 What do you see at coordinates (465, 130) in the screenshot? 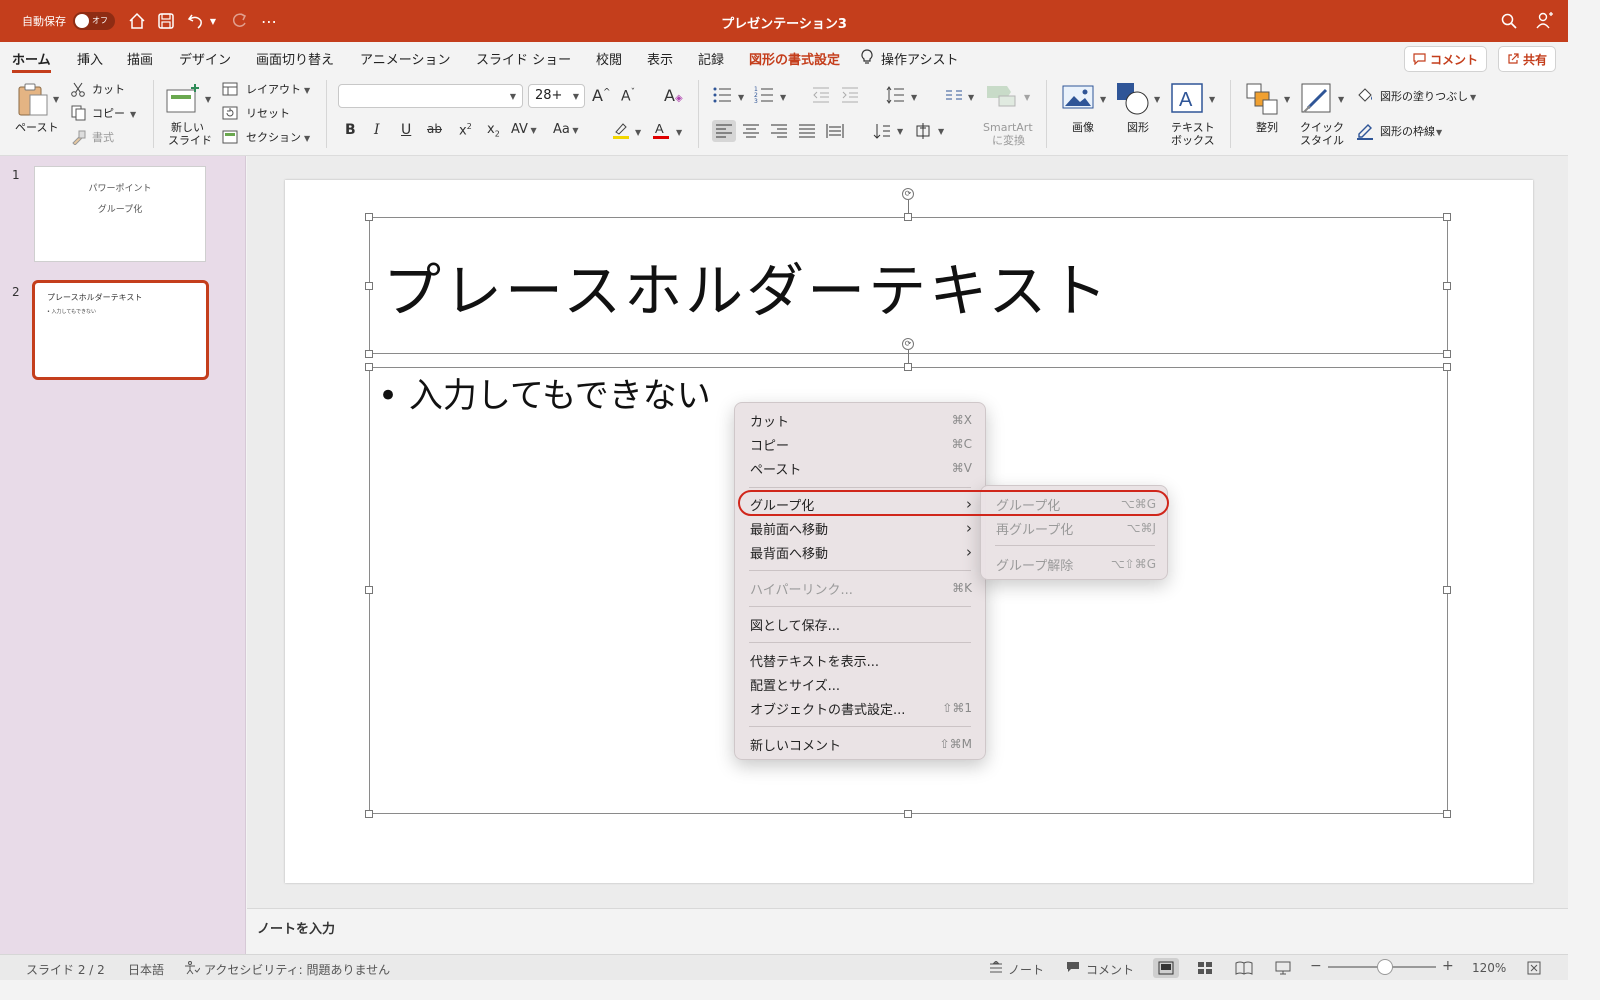
I see `superscript-icon: x2` at bounding box center [465, 130].